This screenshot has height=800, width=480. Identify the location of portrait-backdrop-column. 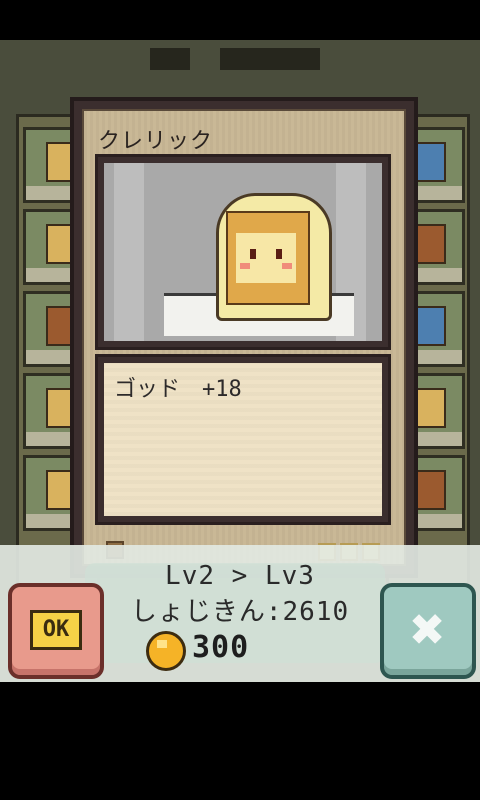
(129, 252).